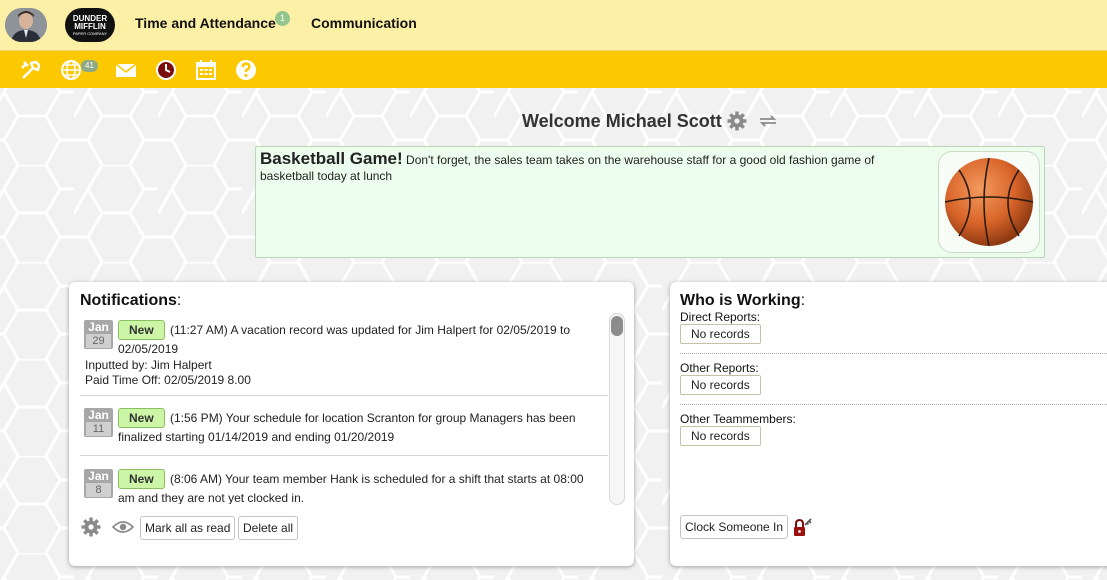 Image resolution: width=1107 pixels, height=580 pixels. What do you see at coordinates (720, 436) in the screenshot?
I see `other-teammembers-no-records: No records` at bounding box center [720, 436].